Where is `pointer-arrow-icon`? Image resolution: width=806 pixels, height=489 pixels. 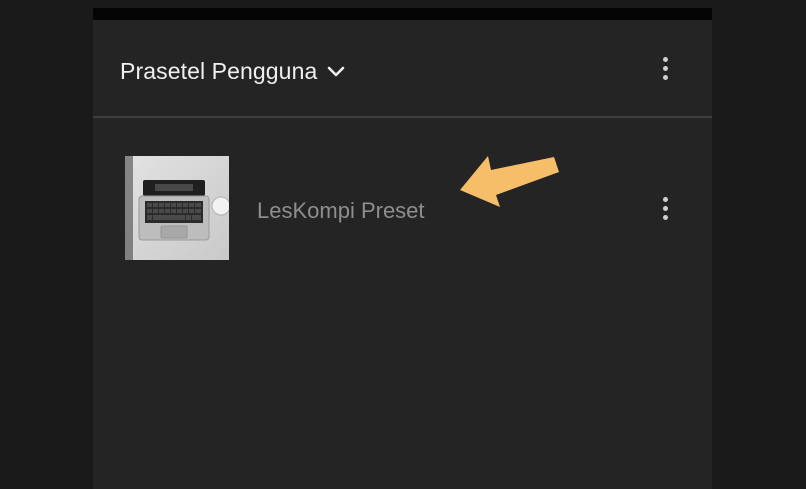 pointer-arrow-icon is located at coordinates (509, 181).